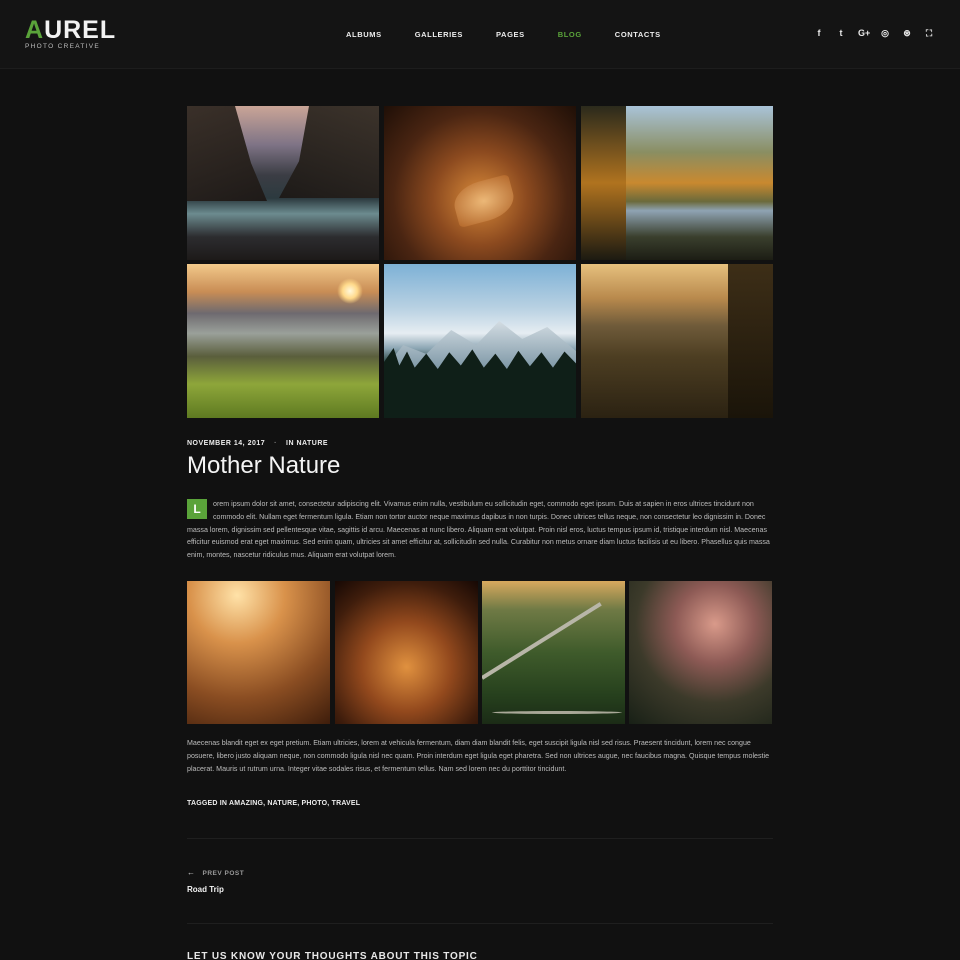  I want to click on post-category: IN NATURE, so click(307, 443).